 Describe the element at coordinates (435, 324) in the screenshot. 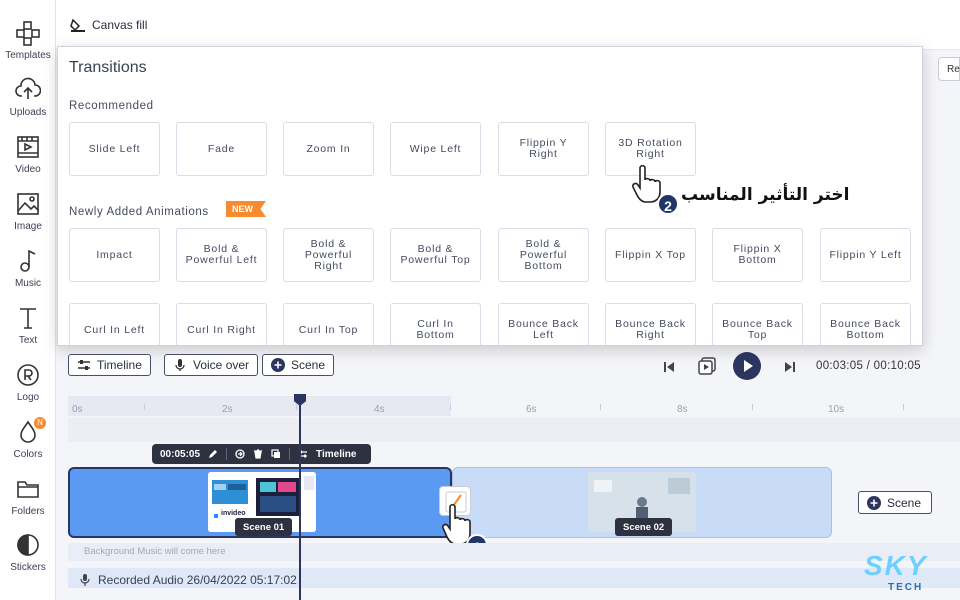

I see `animation-tile: Curl In Bottom` at that location.